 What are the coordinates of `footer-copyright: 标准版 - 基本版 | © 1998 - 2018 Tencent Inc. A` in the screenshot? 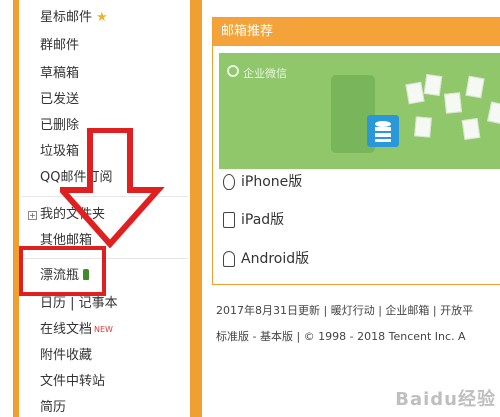 It's located at (341, 336).